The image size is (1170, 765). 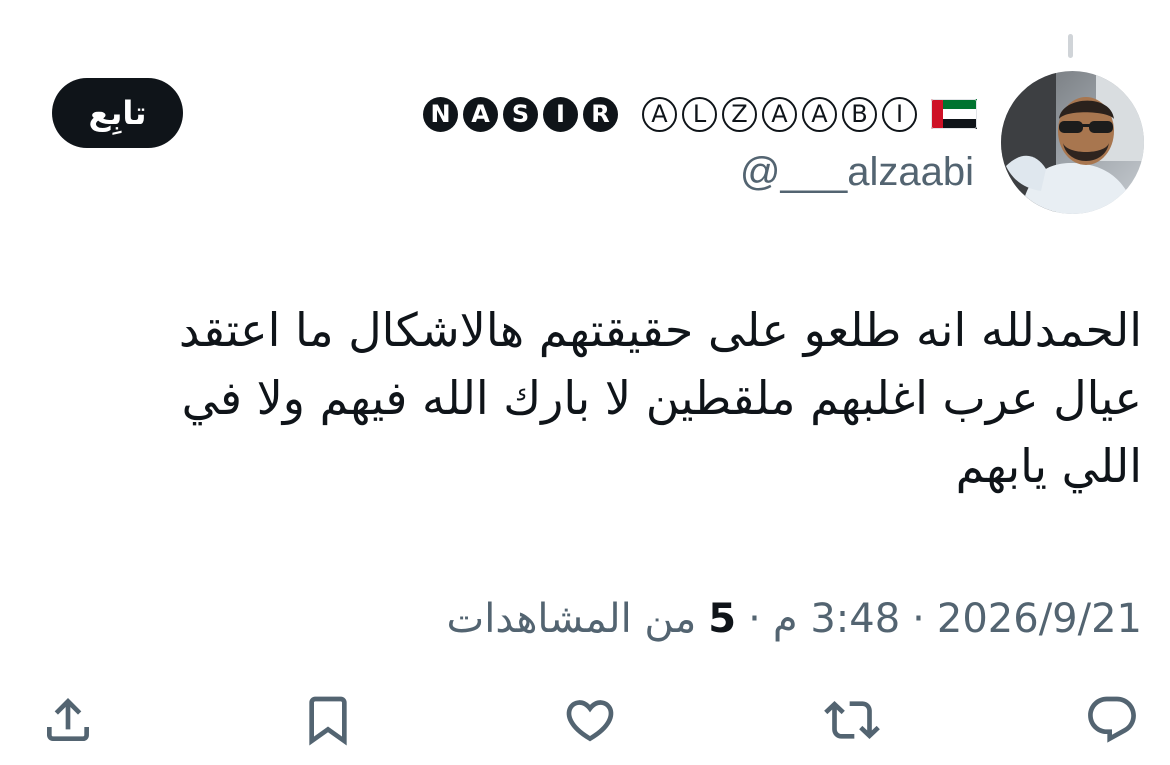 I want to click on author-handle: @___alzaabi, so click(x=857, y=172).